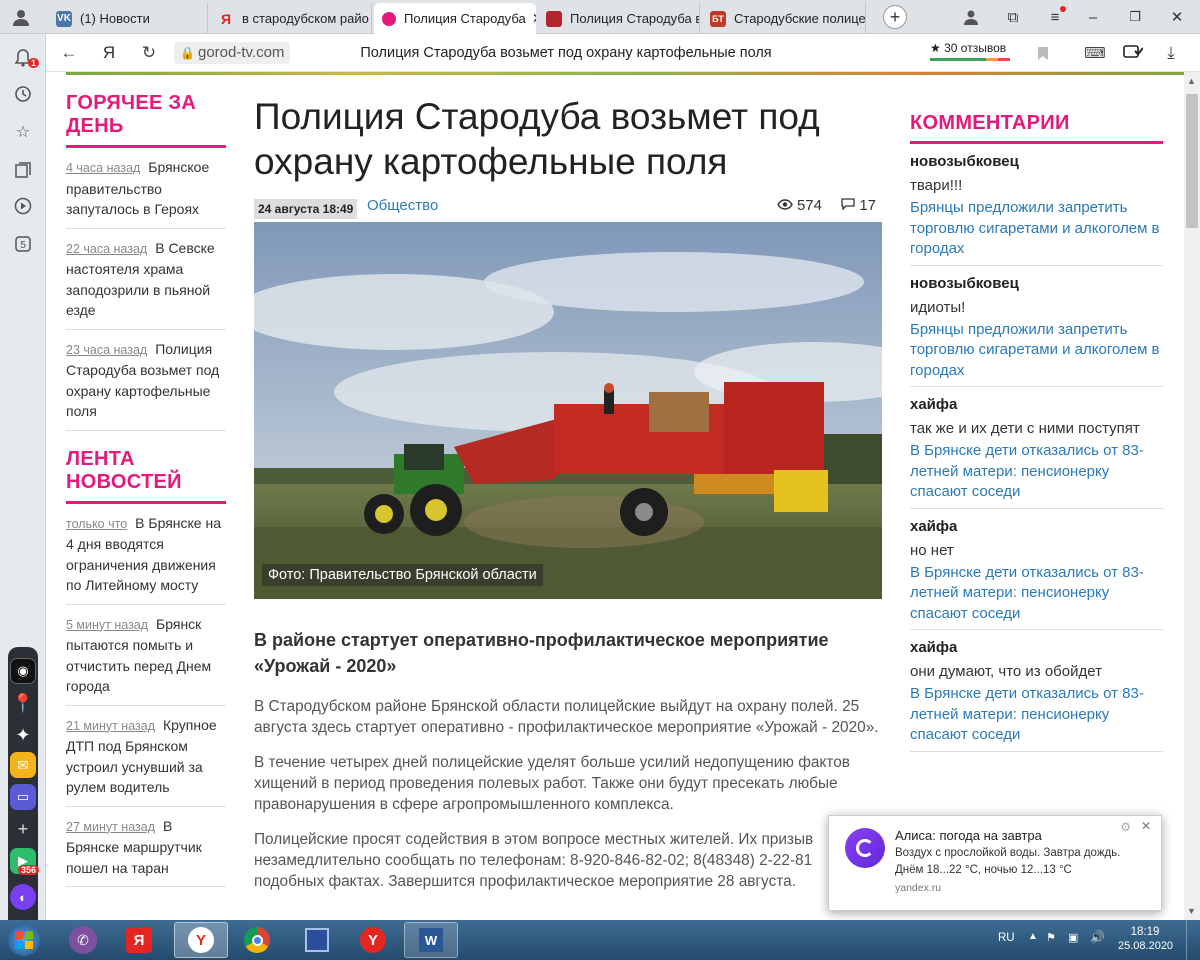 This screenshot has width=1200, height=960. What do you see at coordinates (1125, 827) in the screenshot?
I see `settings-icon: ⚙` at bounding box center [1125, 827].